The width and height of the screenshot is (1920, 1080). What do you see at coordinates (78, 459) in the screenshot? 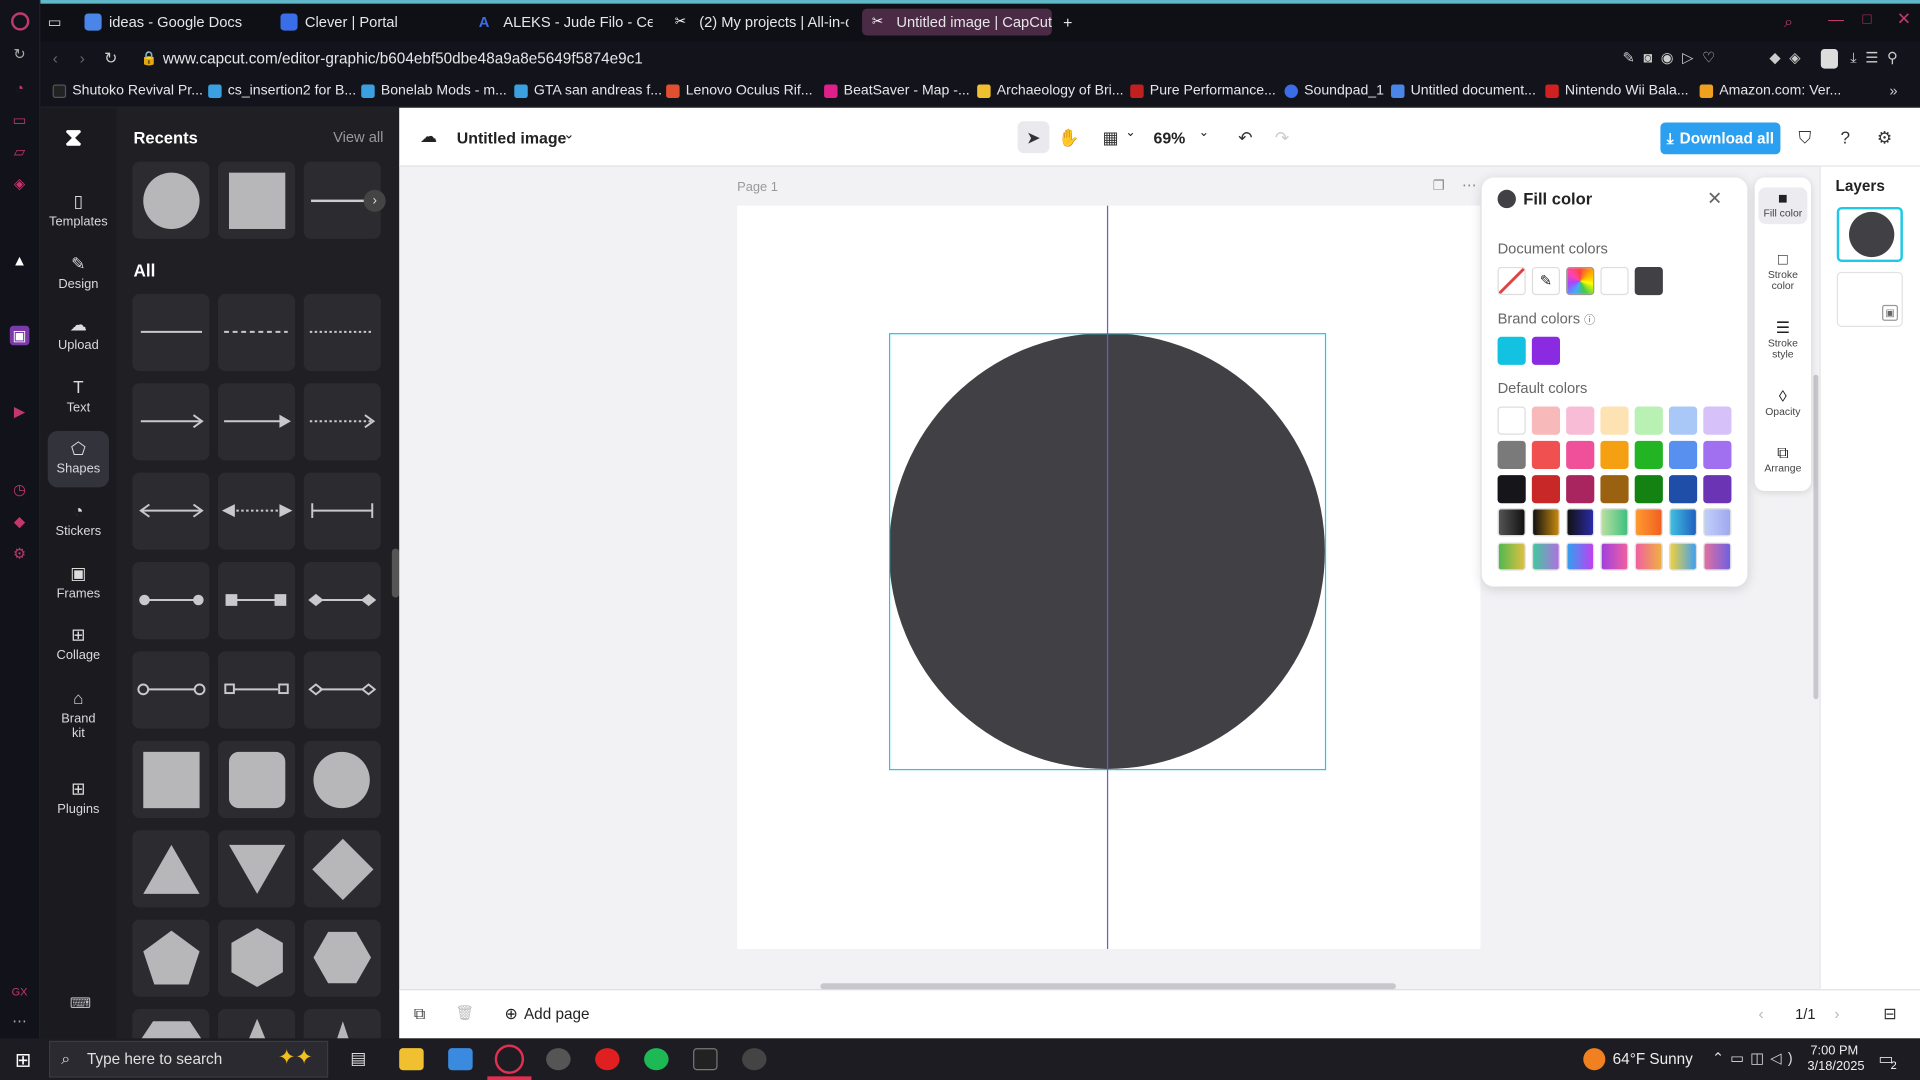
I see `rail-shapes: ⬠ Shapes` at bounding box center [78, 459].